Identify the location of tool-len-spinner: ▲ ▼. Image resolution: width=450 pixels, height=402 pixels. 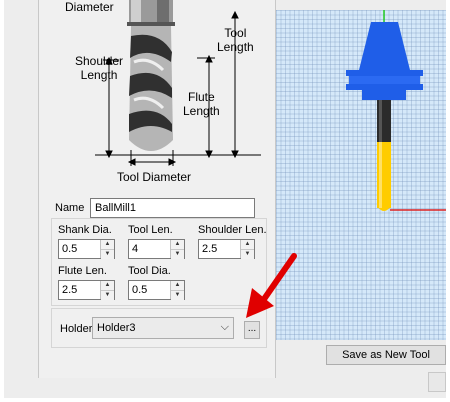
(177, 249).